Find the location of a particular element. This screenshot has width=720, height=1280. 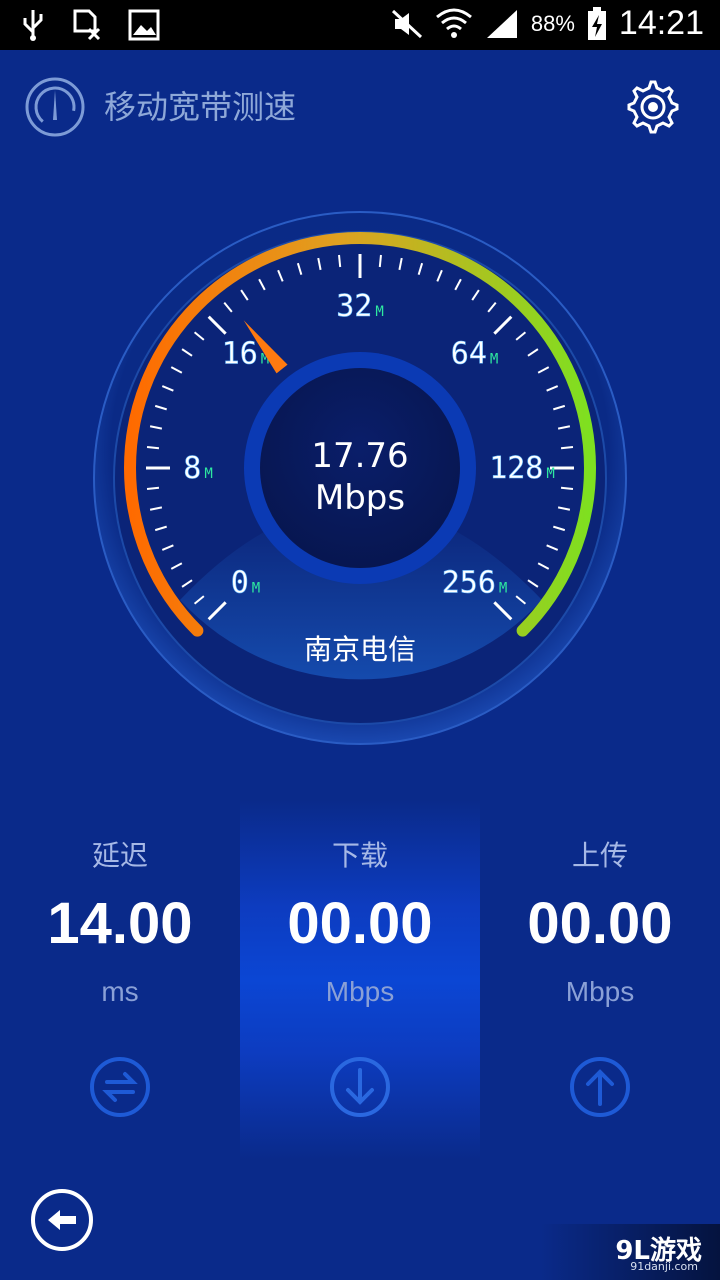

download-unit: Mbps is located at coordinates (360, 991).